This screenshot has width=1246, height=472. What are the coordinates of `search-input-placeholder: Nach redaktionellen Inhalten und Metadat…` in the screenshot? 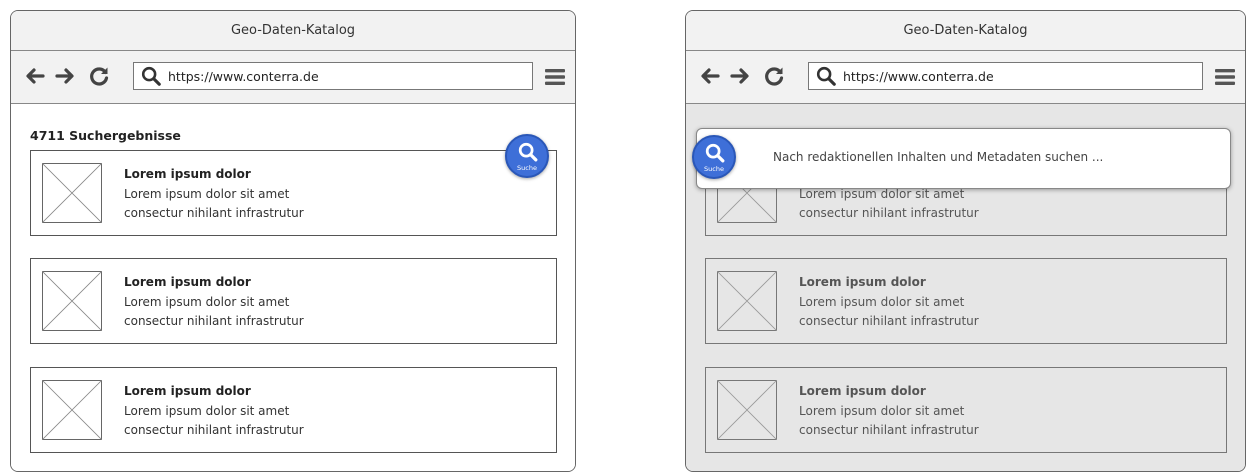 It's located at (938, 157).